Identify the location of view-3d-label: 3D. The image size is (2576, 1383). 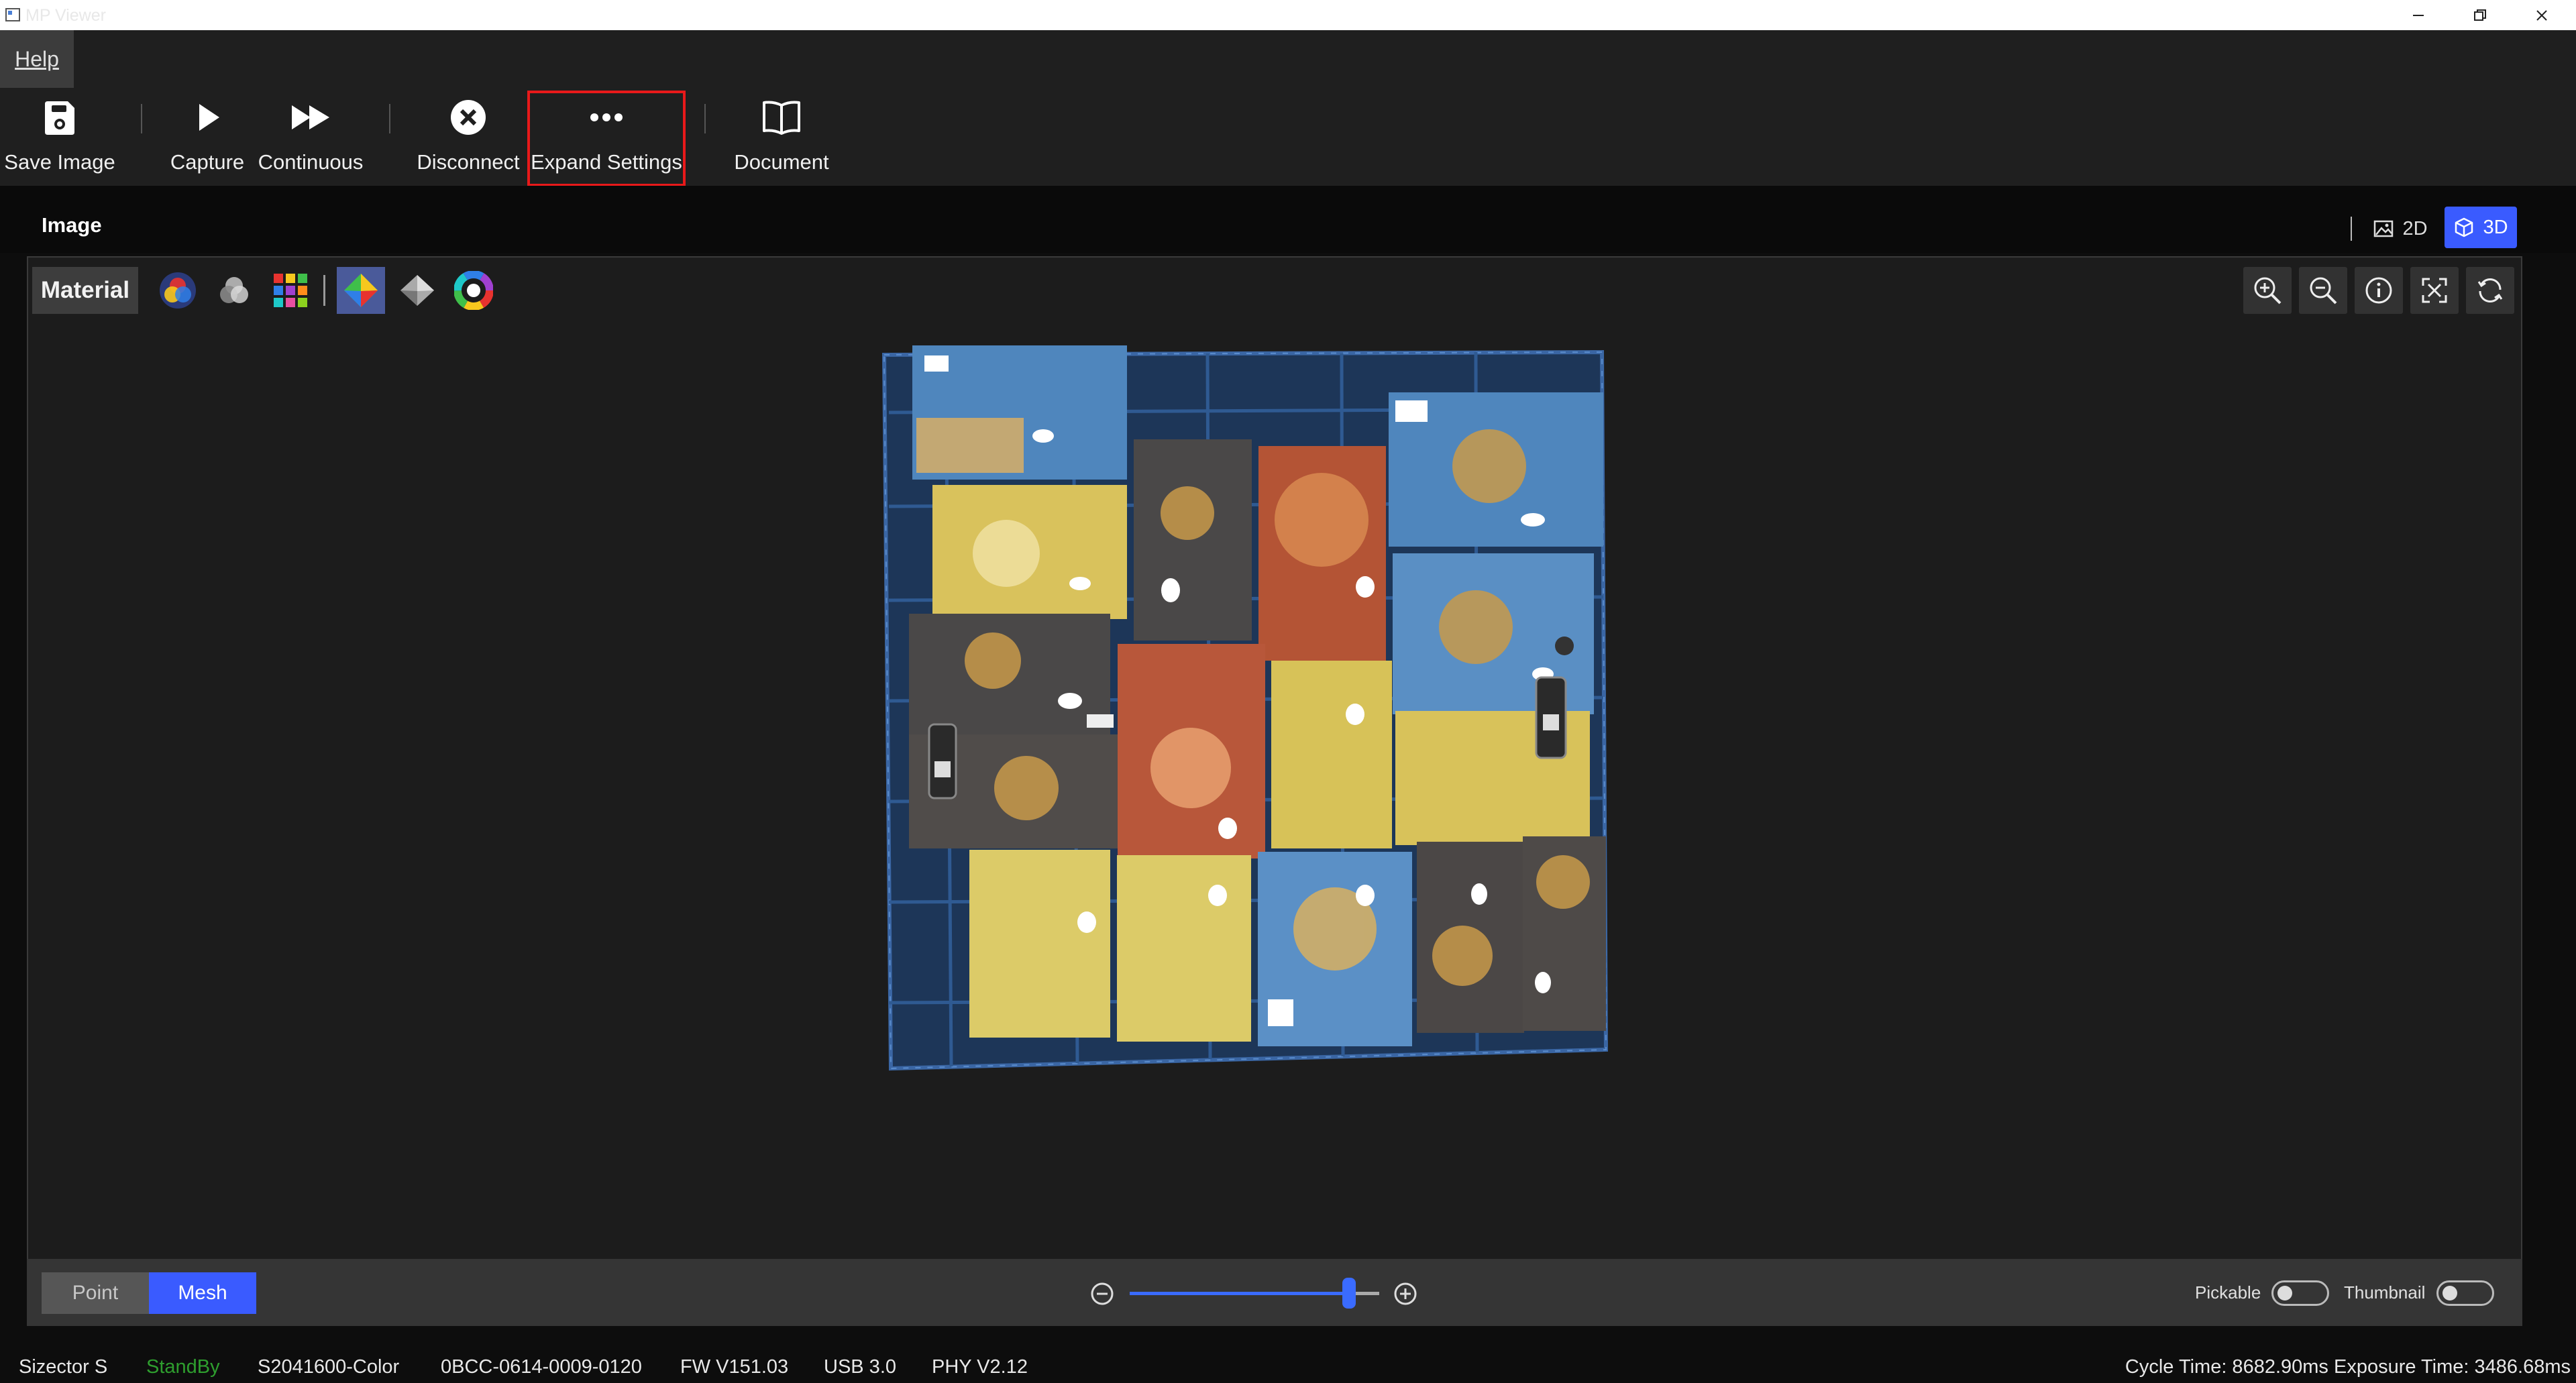
(2495, 227).